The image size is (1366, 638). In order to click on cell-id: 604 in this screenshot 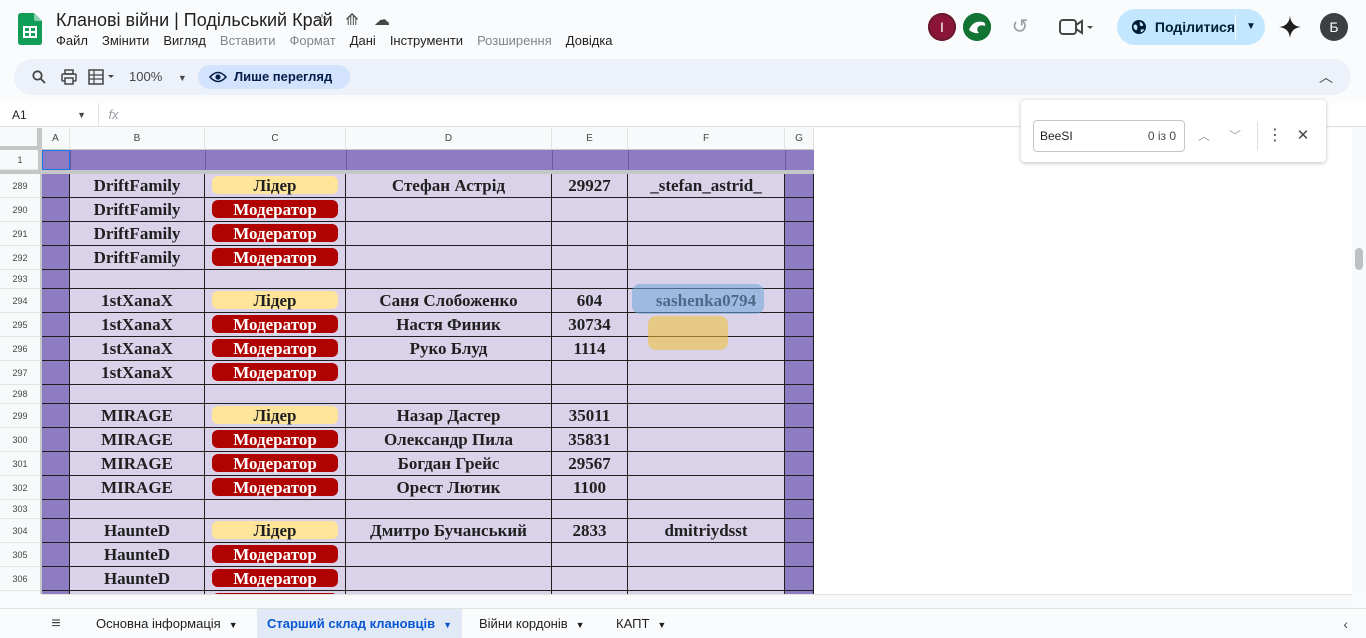, I will do `click(590, 301)`.